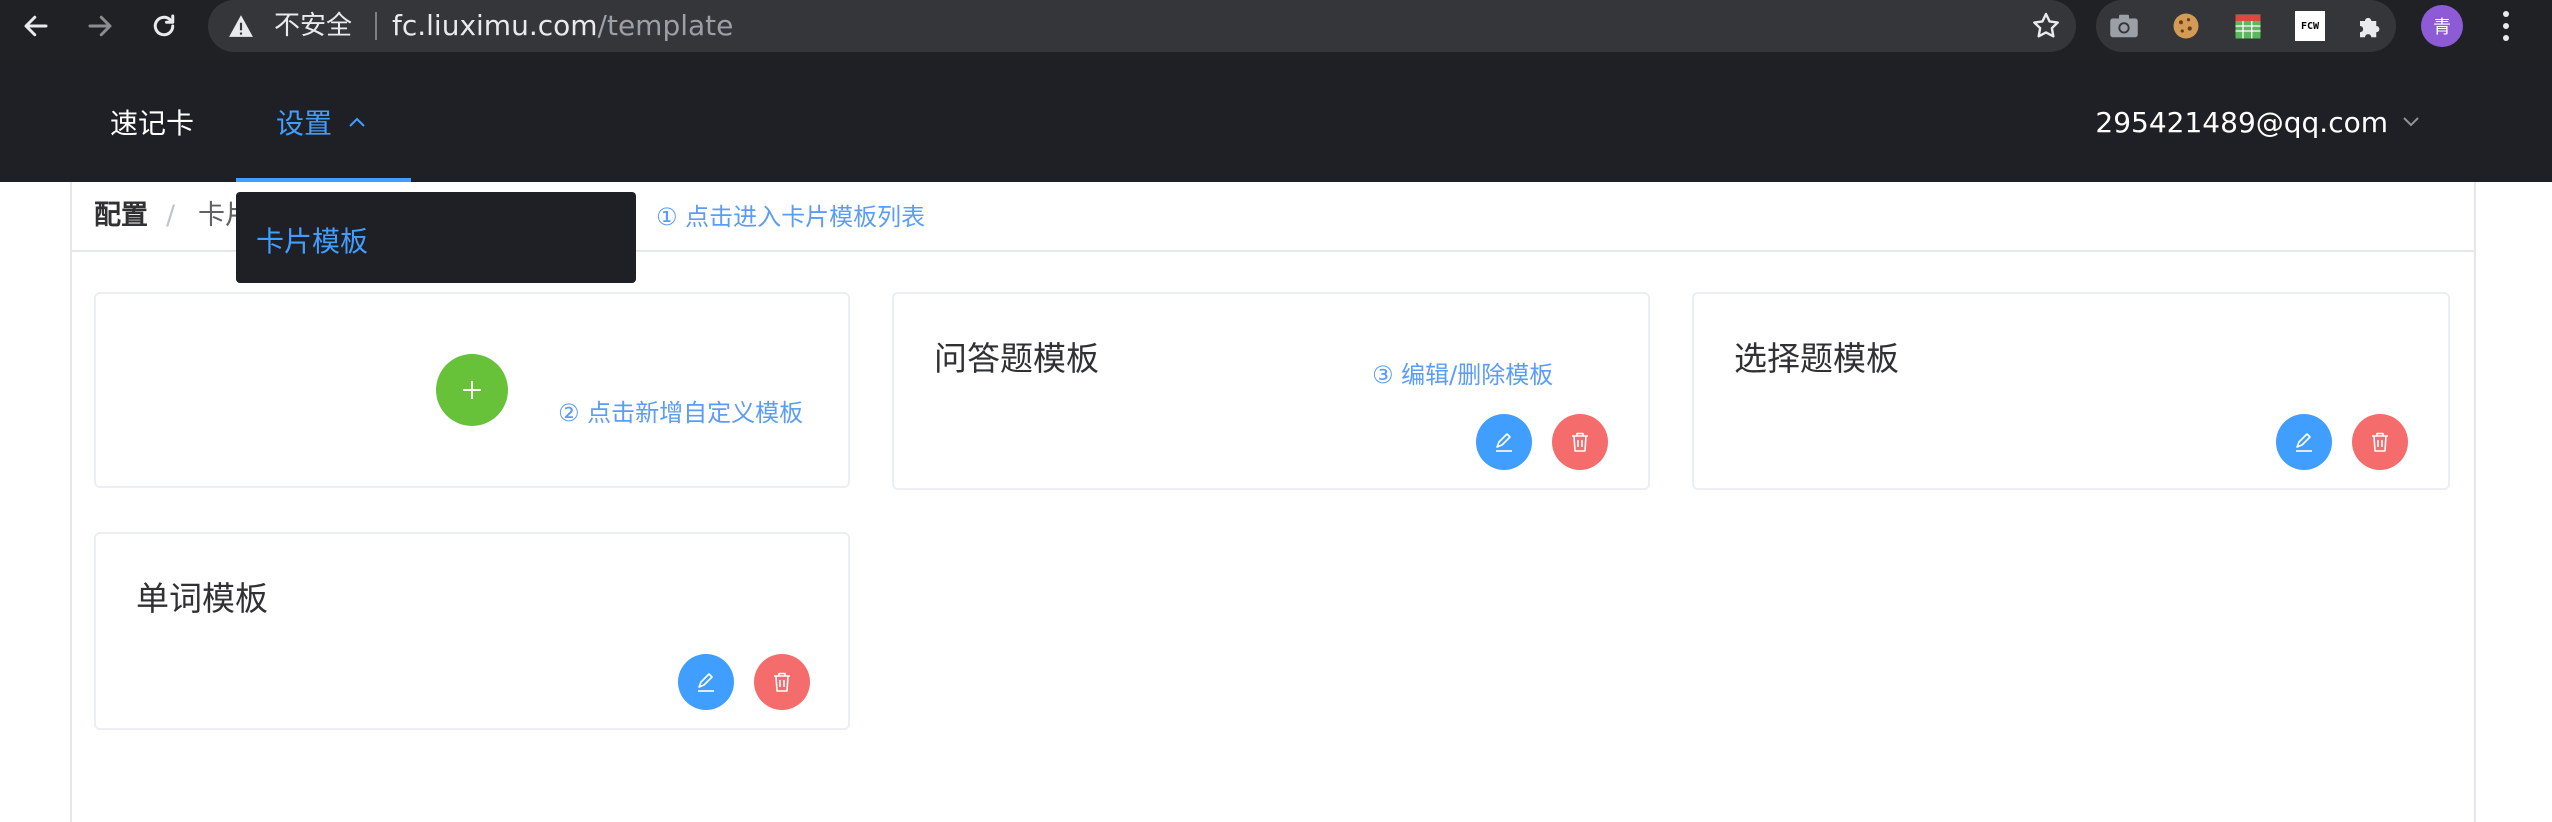 The image size is (2552, 822). I want to click on browser-menu-icon, so click(2506, 26).